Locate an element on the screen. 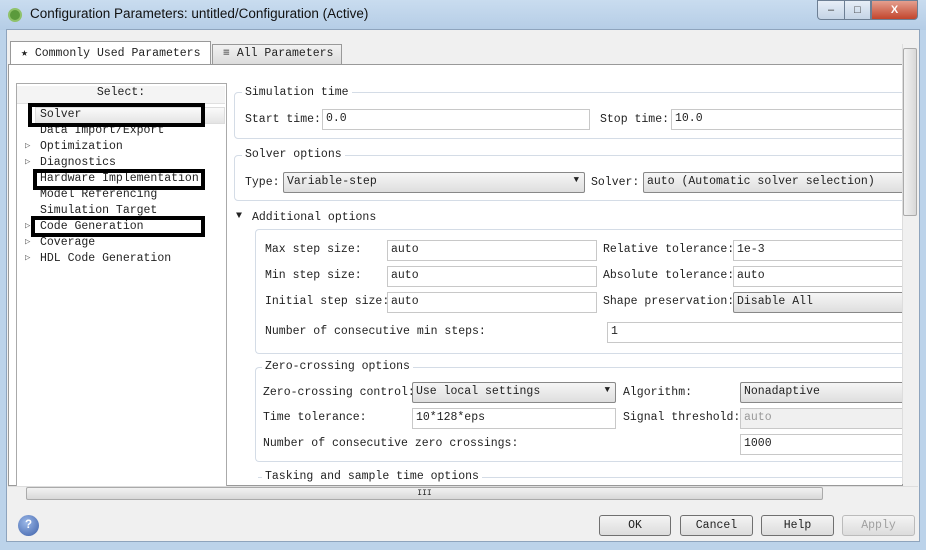 The width and height of the screenshot is (926, 550). type-label: Type: is located at coordinates (262, 182).